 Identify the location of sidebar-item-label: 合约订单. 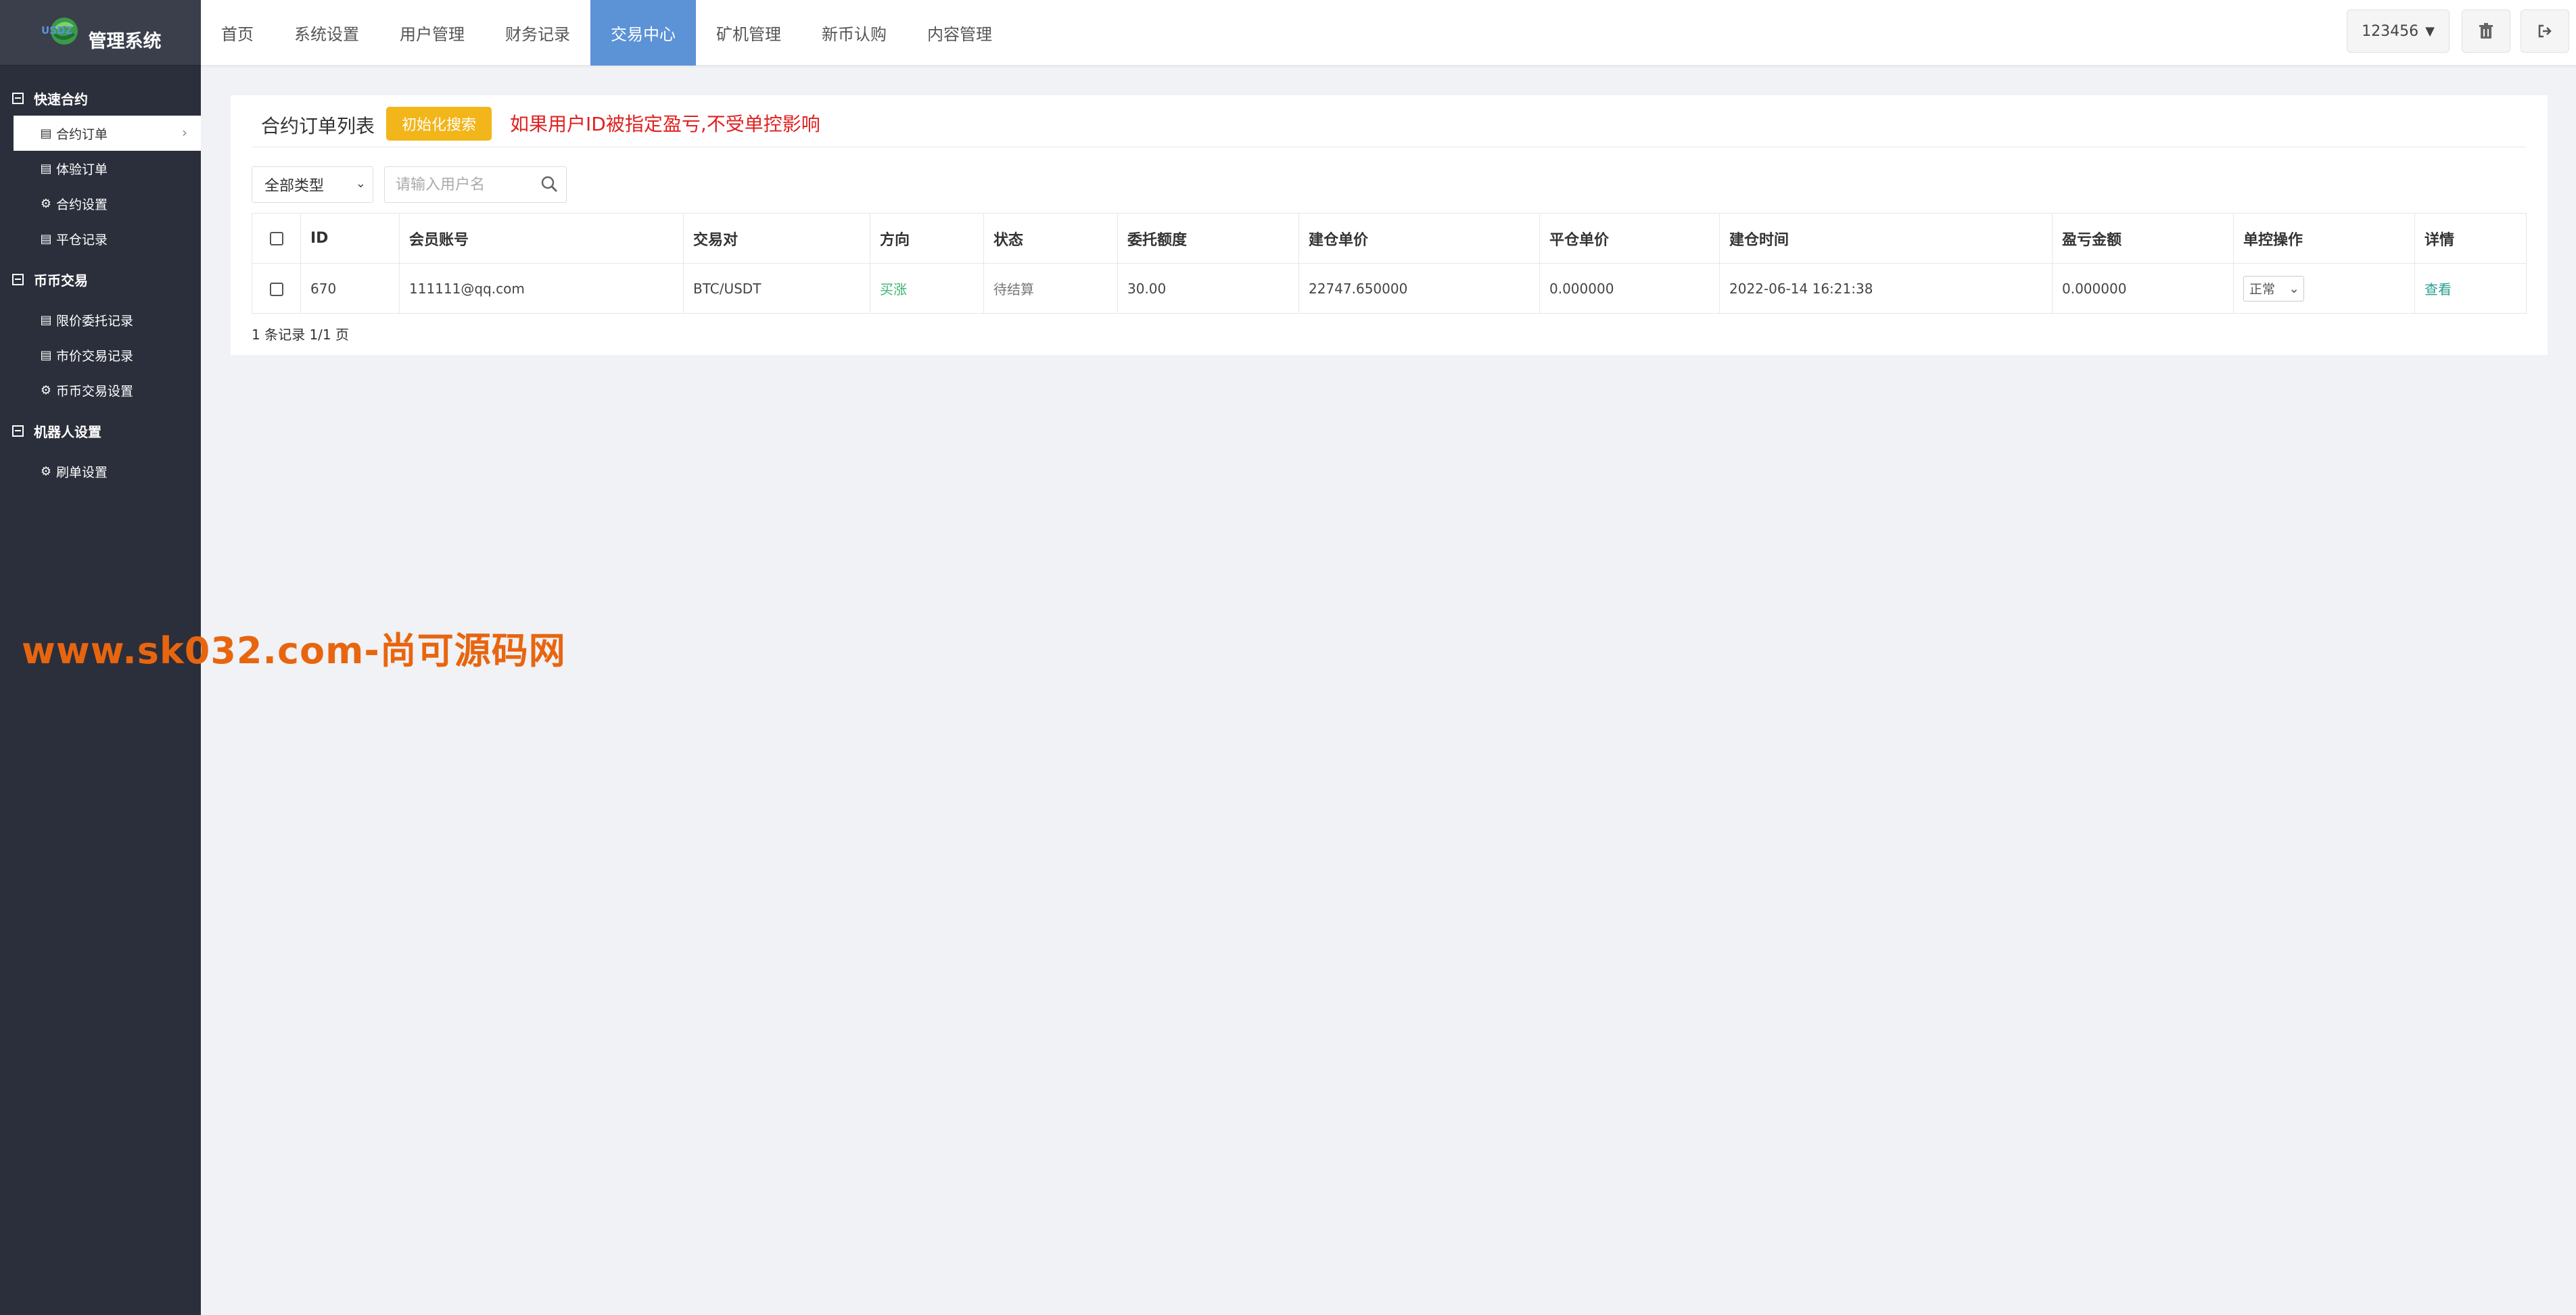
(82, 134).